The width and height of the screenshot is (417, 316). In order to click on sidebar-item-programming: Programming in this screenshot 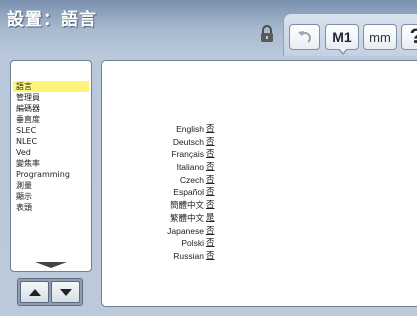, I will do `click(51, 174)`.